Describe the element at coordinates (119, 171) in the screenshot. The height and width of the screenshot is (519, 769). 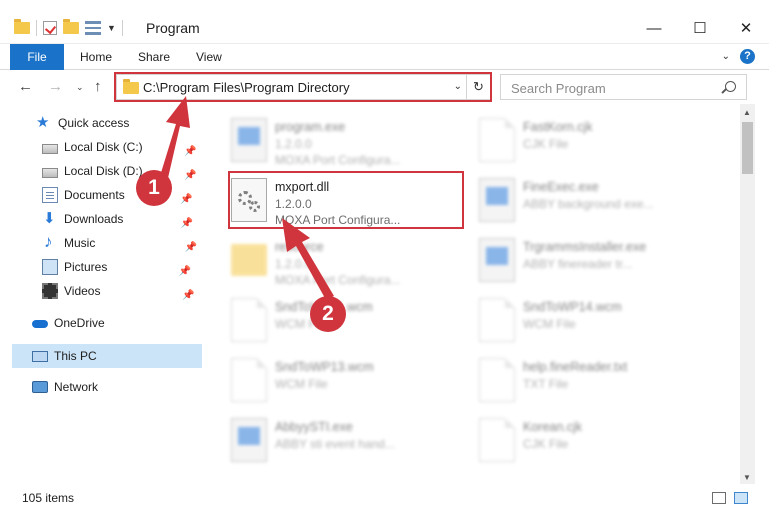
I see `sidebar-item-local-disk-d: Local Disk (D:) 📌` at that location.